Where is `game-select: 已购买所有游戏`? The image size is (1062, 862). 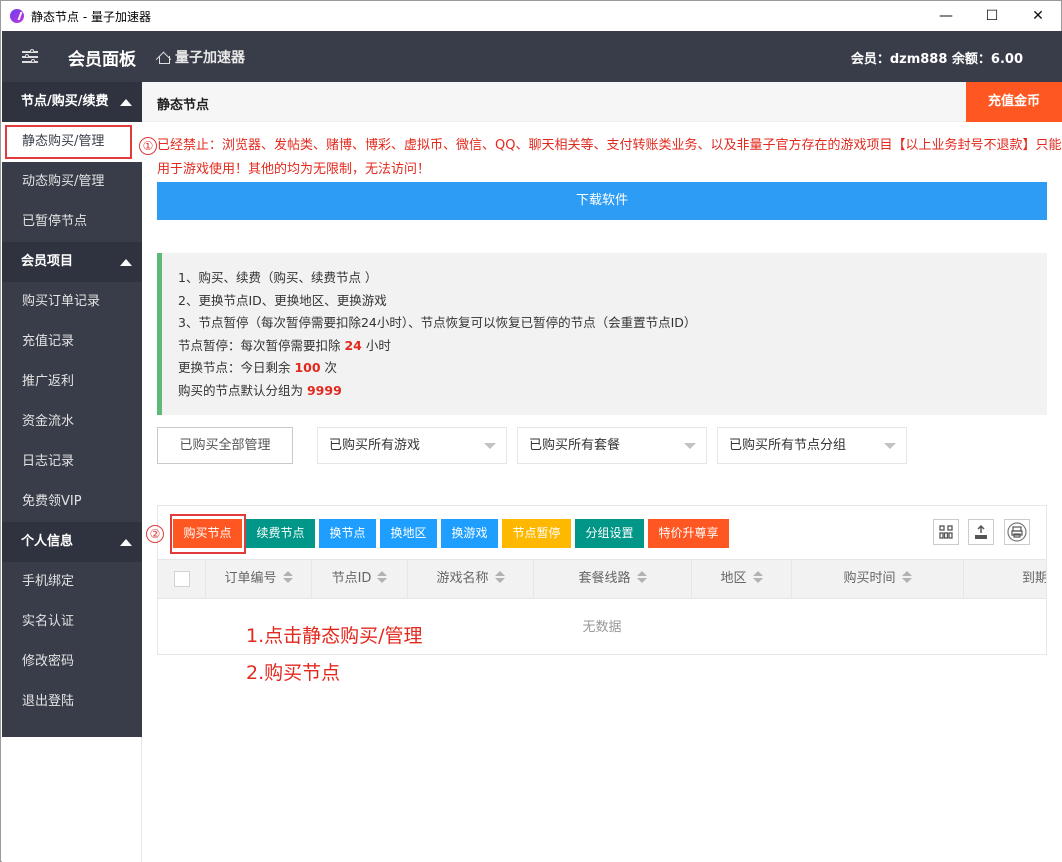
game-select: 已购买所有游戏 is located at coordinates (412, 445).